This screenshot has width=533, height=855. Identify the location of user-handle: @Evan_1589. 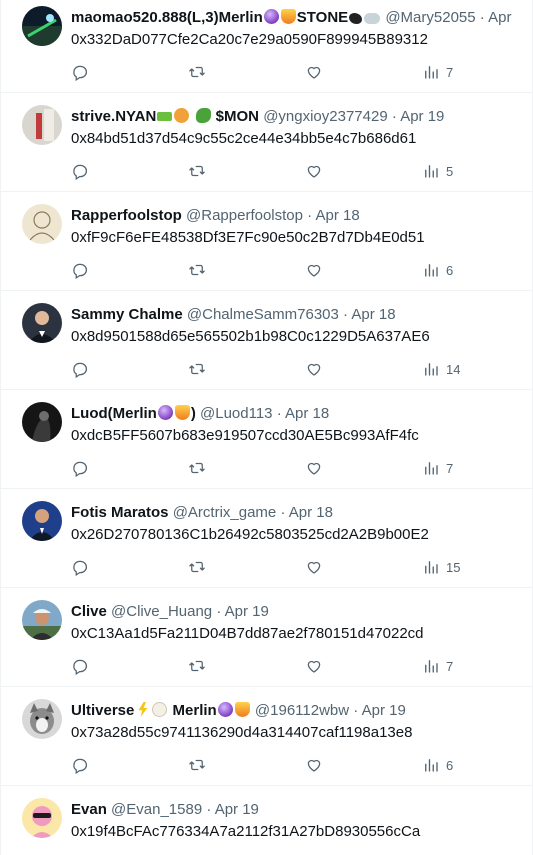
(156, 809).